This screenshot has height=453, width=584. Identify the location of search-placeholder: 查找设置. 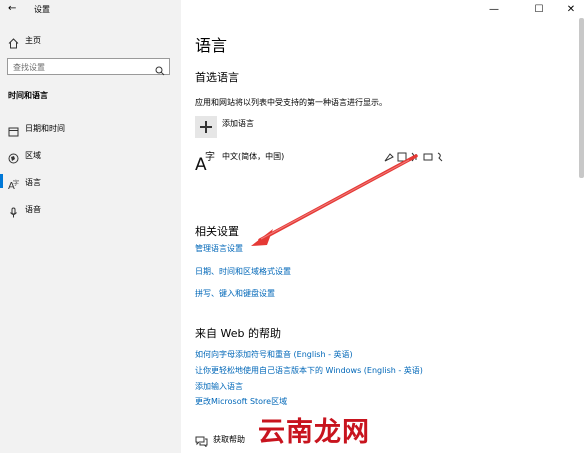
(29, 67).